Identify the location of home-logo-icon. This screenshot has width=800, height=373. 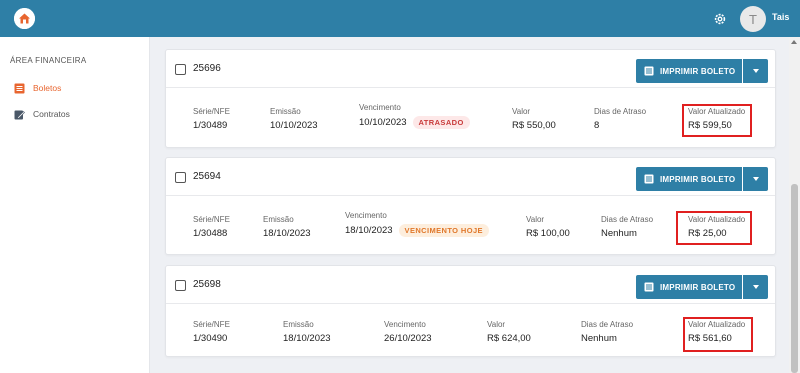
(24, 18).